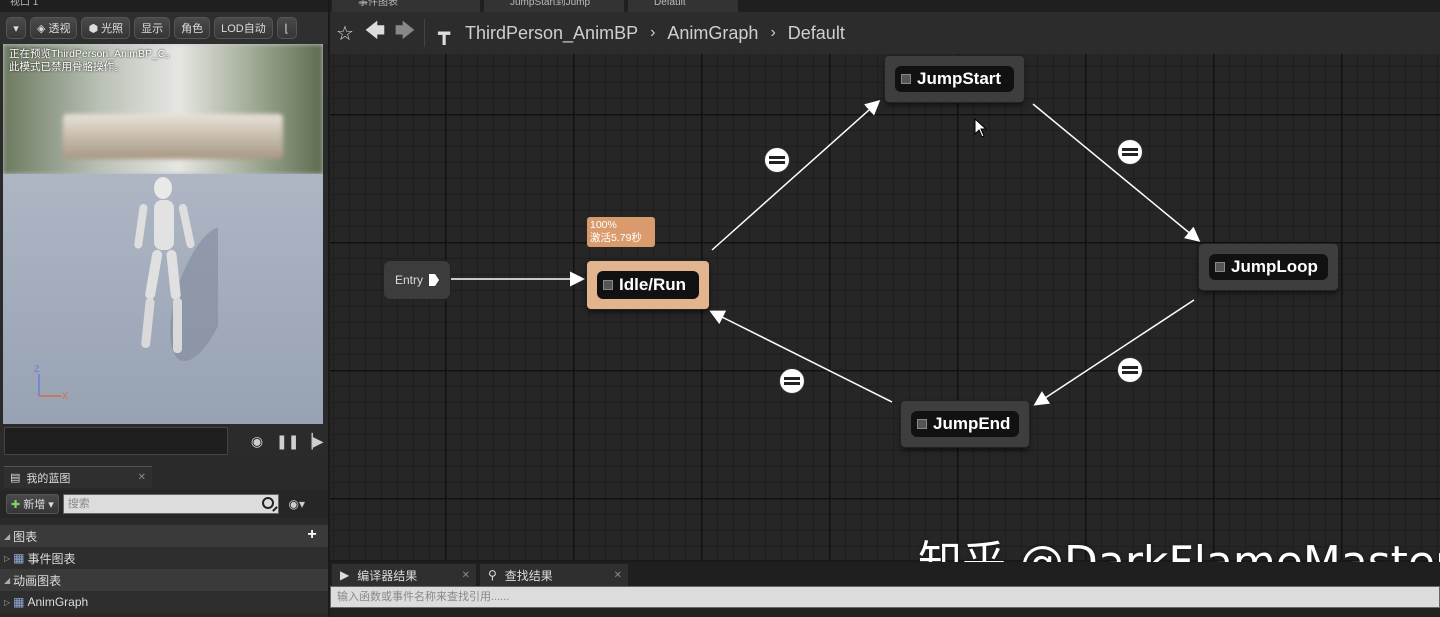  I want to click on tree-category-graphs: ◢ 图表 +, so click(164, 536).